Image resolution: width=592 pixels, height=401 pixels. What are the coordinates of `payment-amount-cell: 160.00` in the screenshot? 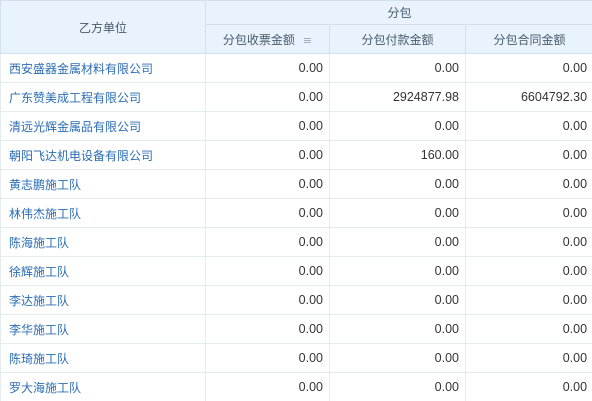 It's located at (397, 155).